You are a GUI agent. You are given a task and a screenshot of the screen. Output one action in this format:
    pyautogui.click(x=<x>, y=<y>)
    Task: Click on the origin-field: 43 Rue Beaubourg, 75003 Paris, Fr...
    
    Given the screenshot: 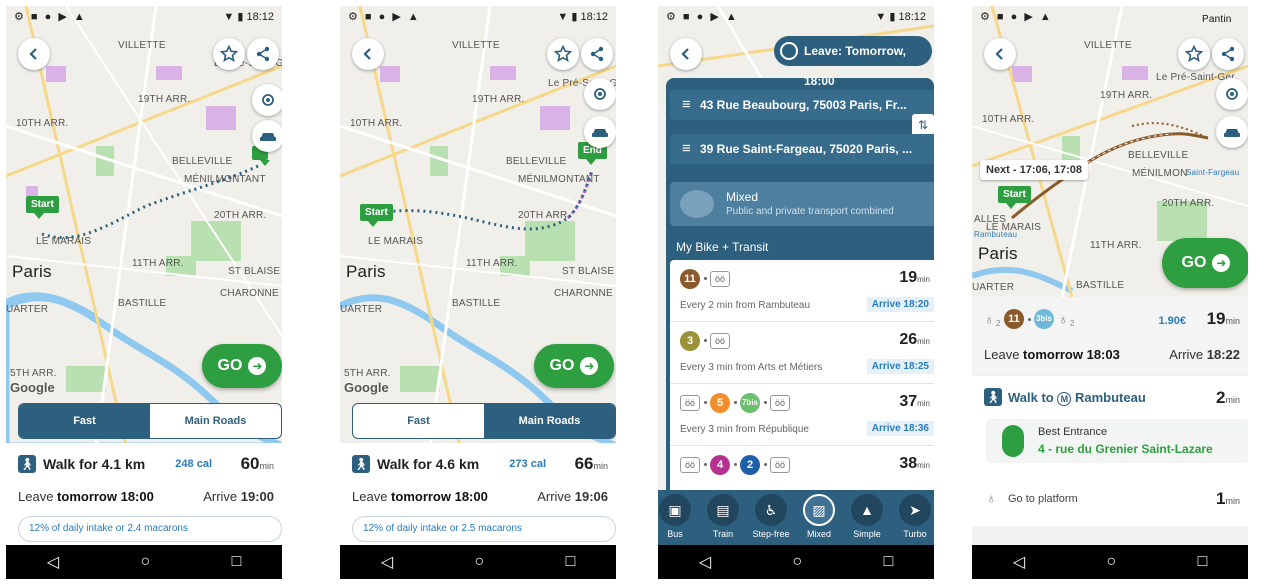 What is the action you would take?
    pyautogui.click(x=802, y=105)
    